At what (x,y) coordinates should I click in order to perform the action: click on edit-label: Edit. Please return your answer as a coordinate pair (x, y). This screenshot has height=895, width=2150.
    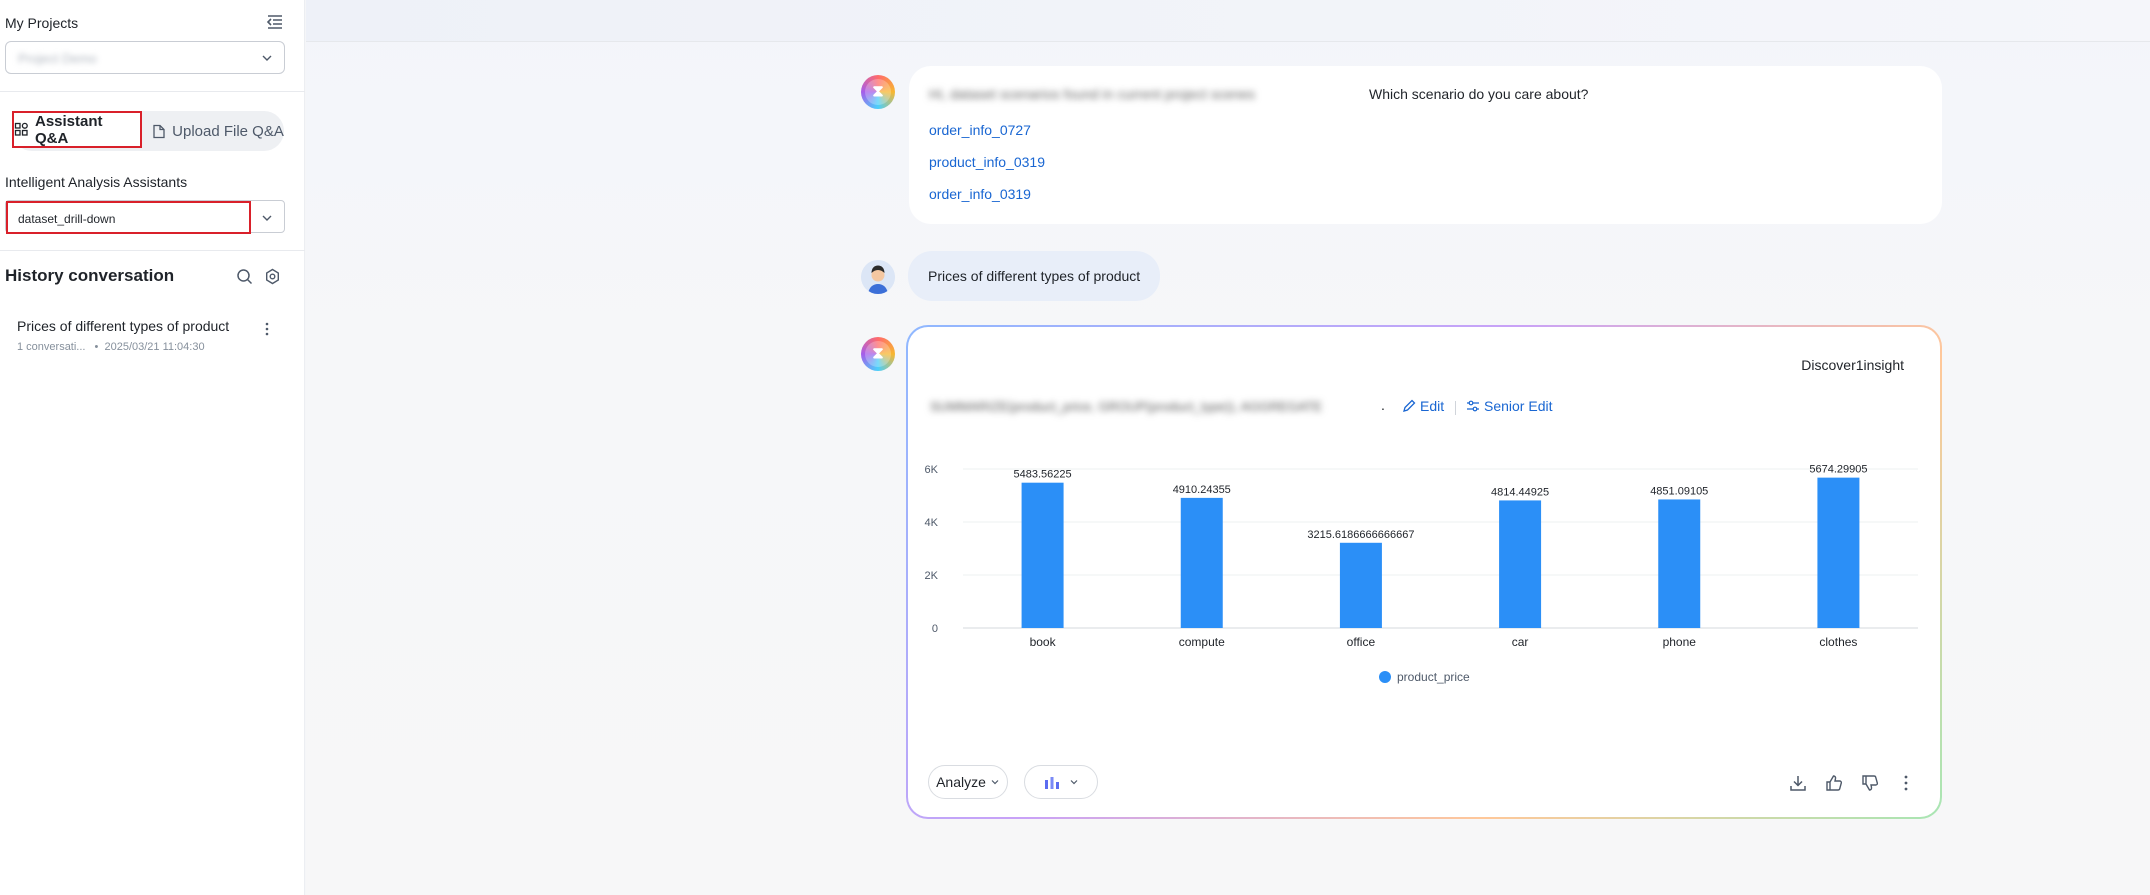
    Looking at the image, I should click on (1432, 406).